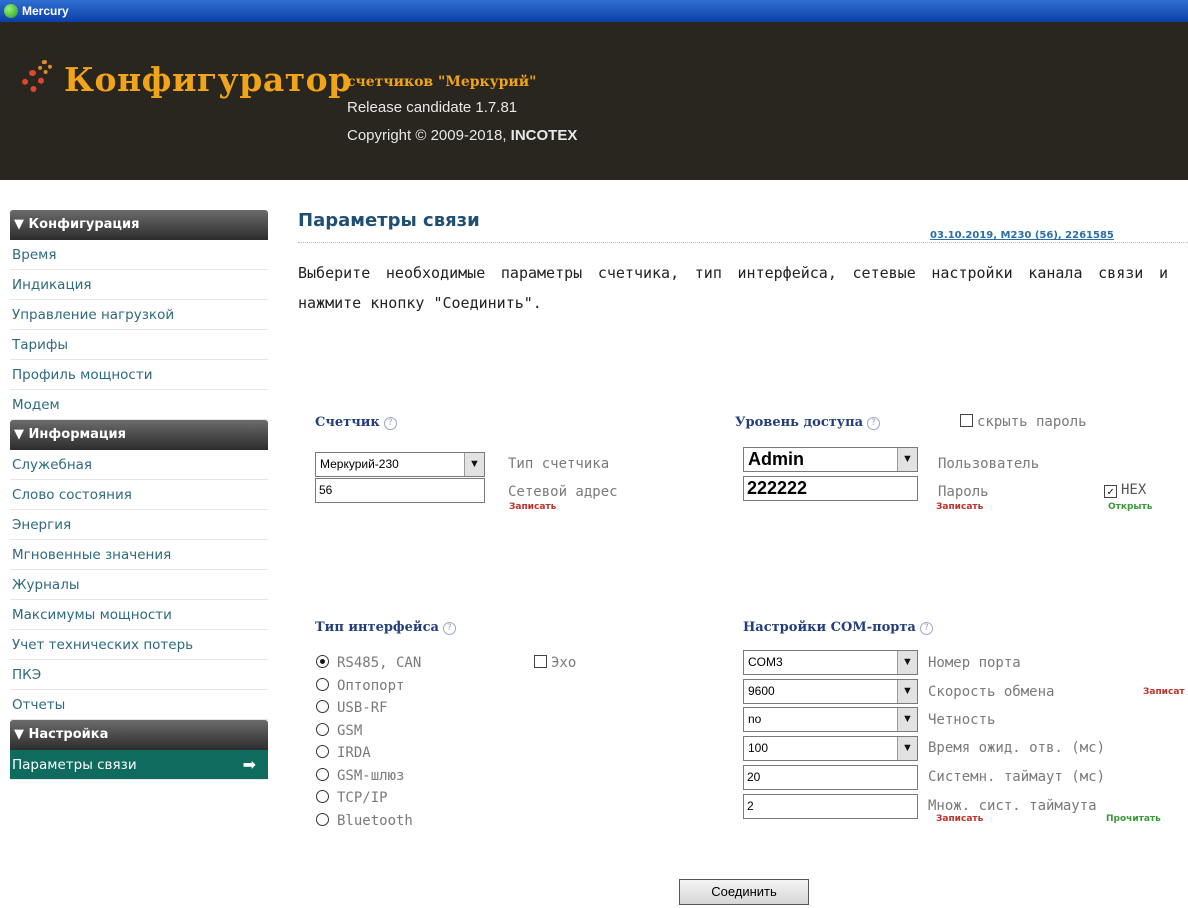 Image resolution: width=1188 pixels, height=908 pixels. What do you see at coordinates (1130, 507) in the screenshot?
I see `open-link: Открыть` at bounding box center [1130, 507].